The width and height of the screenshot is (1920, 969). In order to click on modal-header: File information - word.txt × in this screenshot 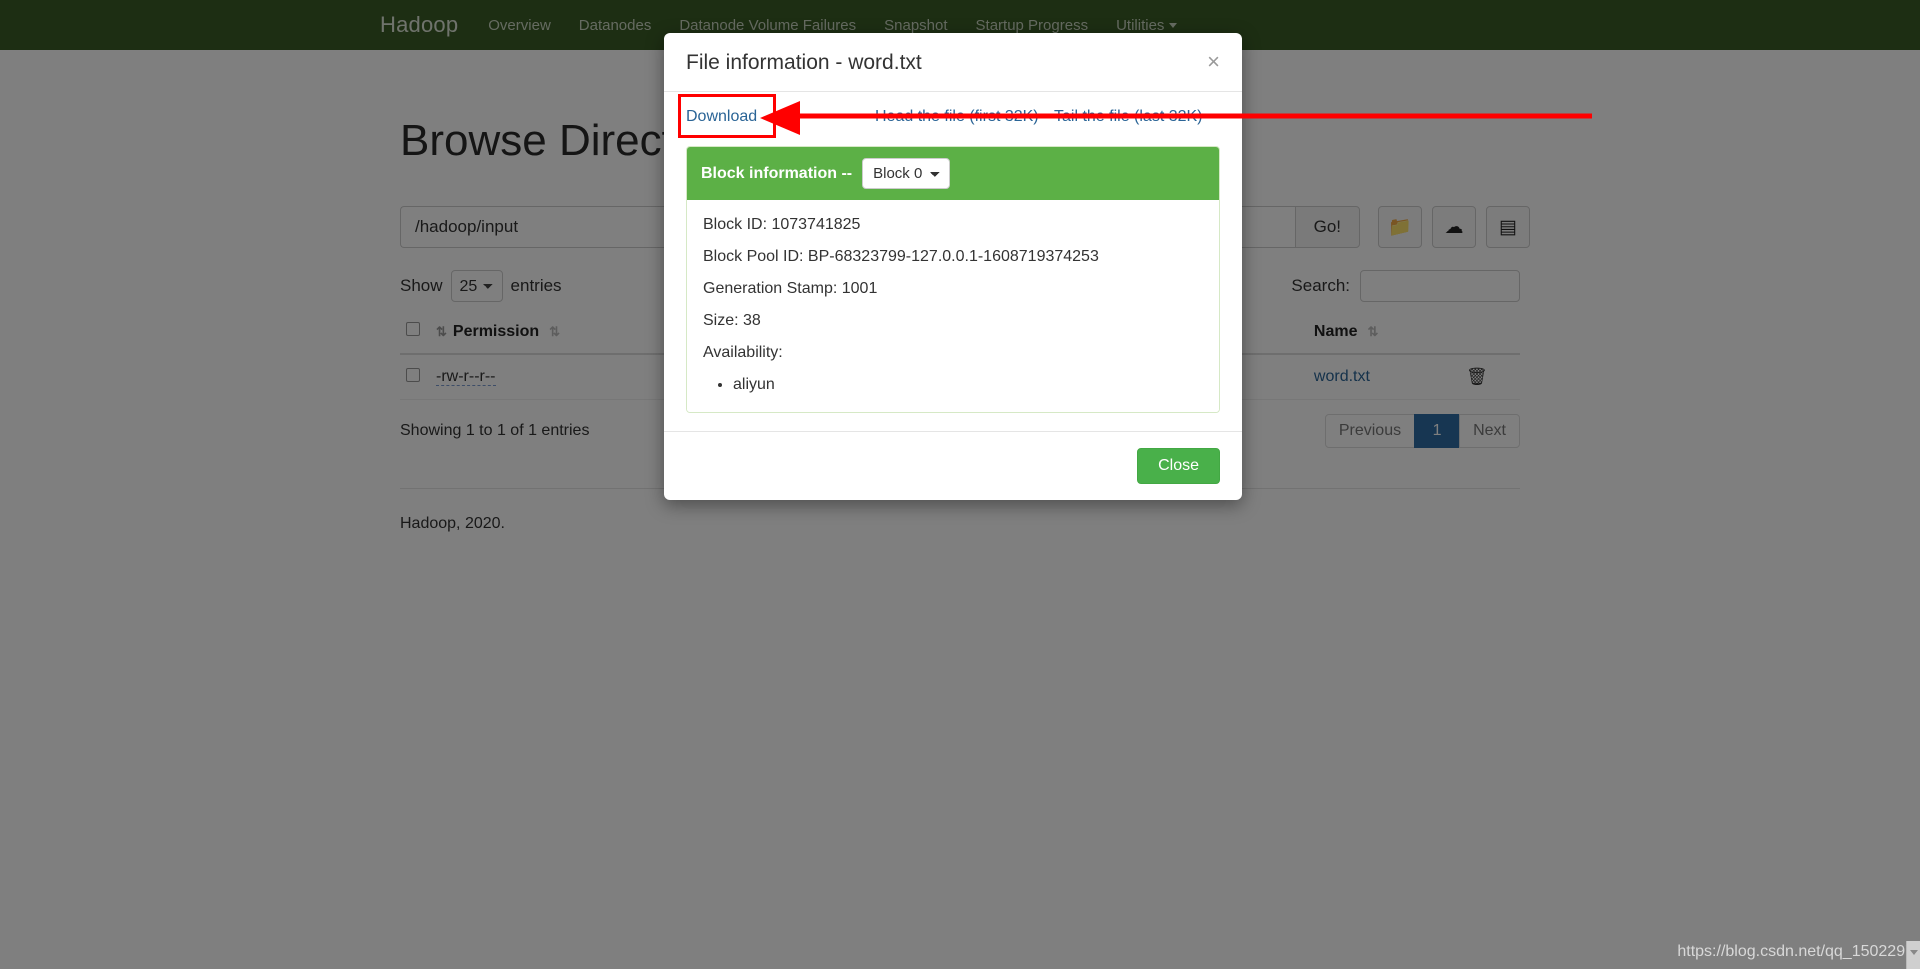, I will do `click(953, 62)`.